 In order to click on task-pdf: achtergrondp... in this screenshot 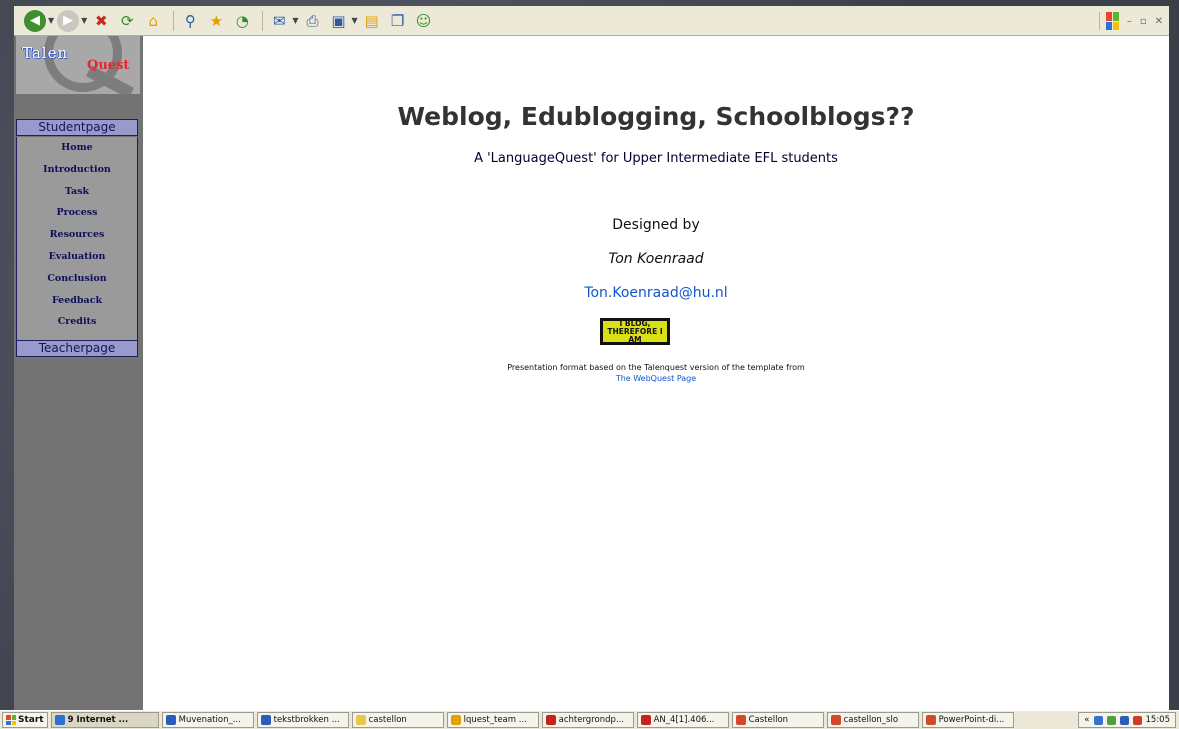, I will do `click(587, 720)`.